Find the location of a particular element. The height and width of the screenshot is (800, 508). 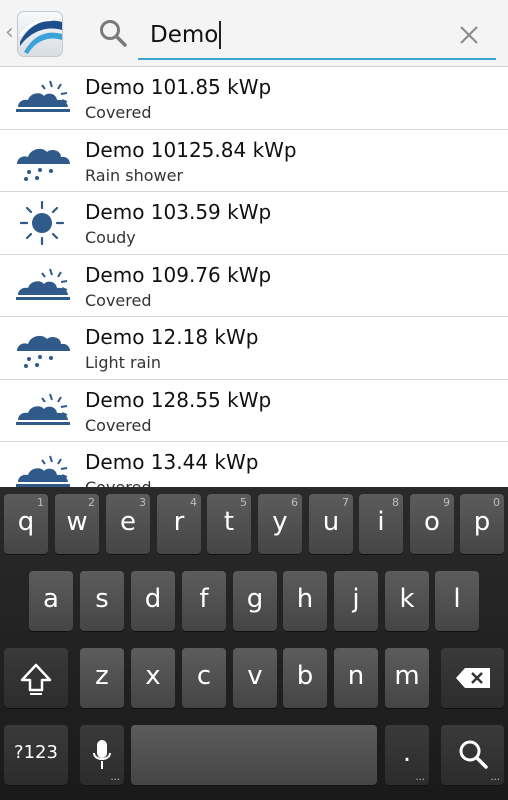

key-r: r4 is located at coordinates (179, 524).